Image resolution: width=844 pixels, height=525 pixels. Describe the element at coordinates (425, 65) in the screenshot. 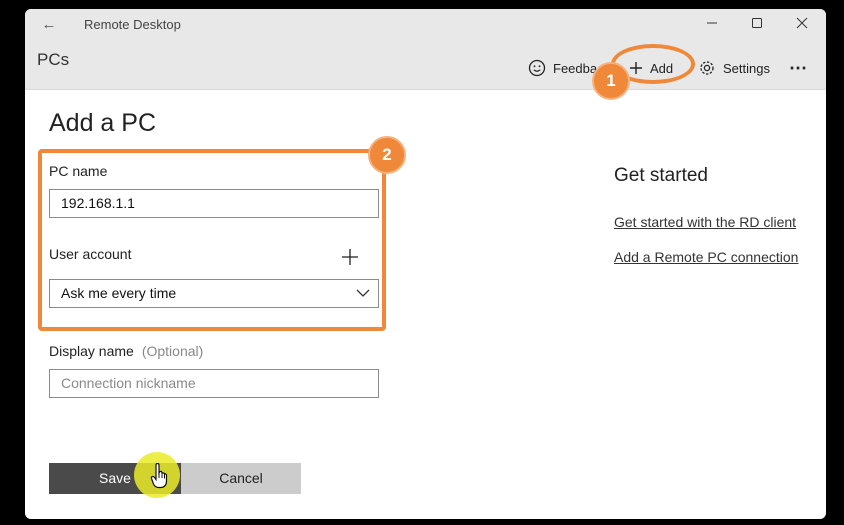

I see `command-bar: PCs Feedback Add Settings ⋯` at that location.